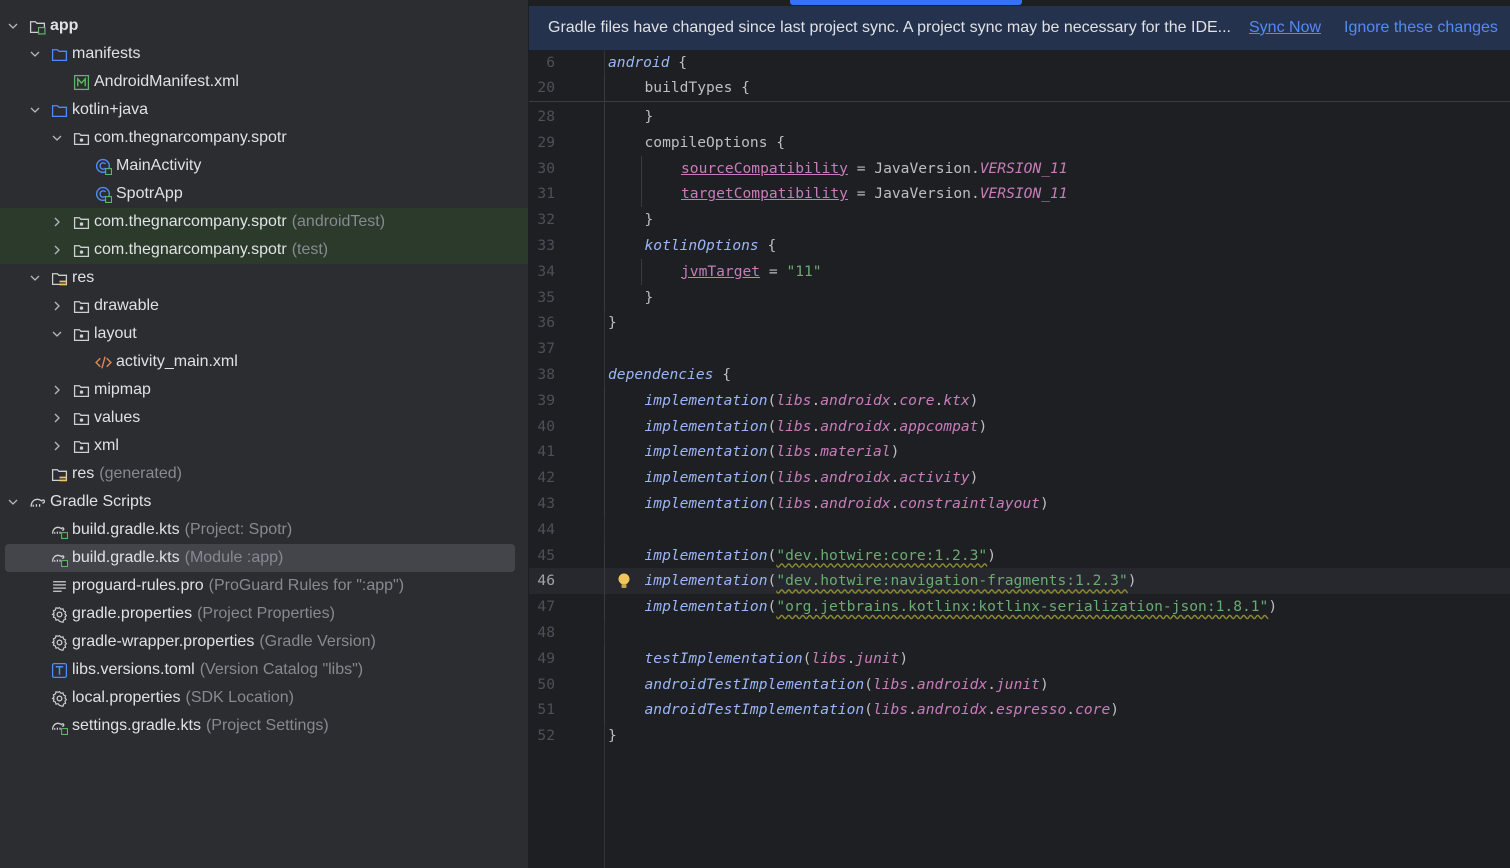 The height and width of the screenshot is (868, 1510). I want to click on sync-now-link: Sync Now, so click(1285, 28).